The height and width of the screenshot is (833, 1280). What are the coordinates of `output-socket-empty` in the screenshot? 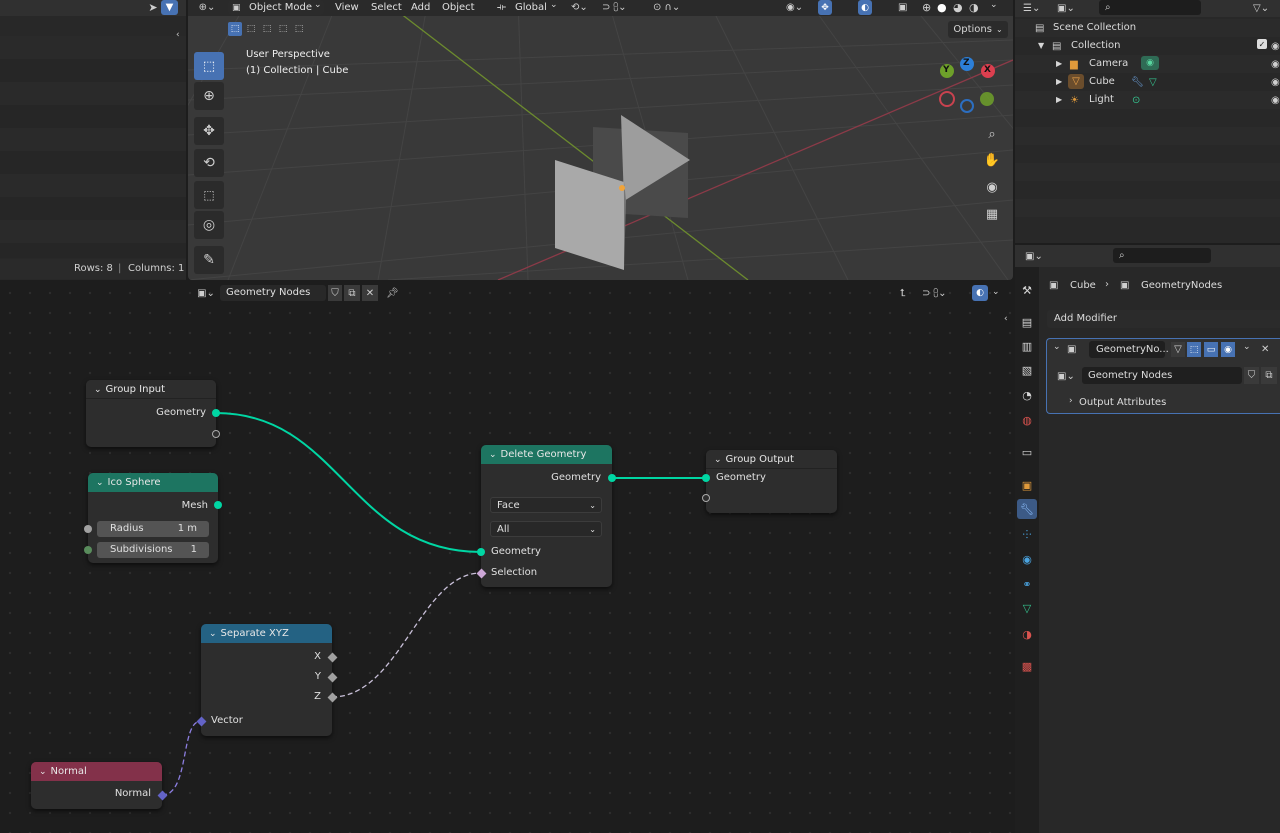 It's located at (216, 434).